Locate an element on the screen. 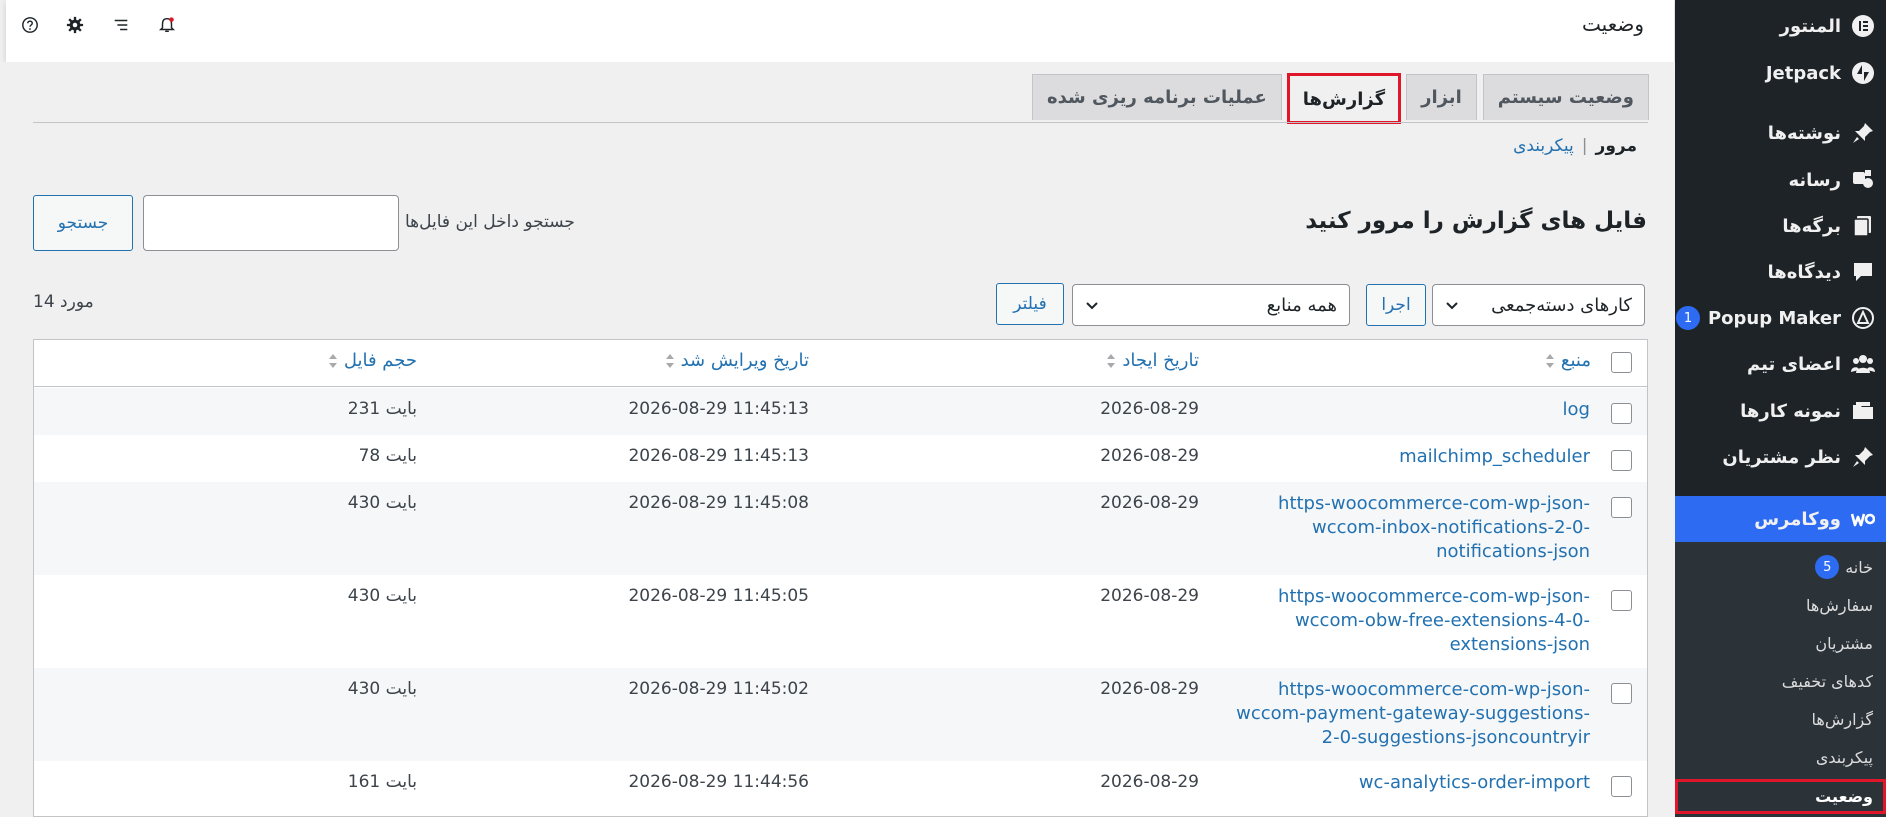  submenu-item-label: گزارش‌ها is located at coordinates (1842, 719).